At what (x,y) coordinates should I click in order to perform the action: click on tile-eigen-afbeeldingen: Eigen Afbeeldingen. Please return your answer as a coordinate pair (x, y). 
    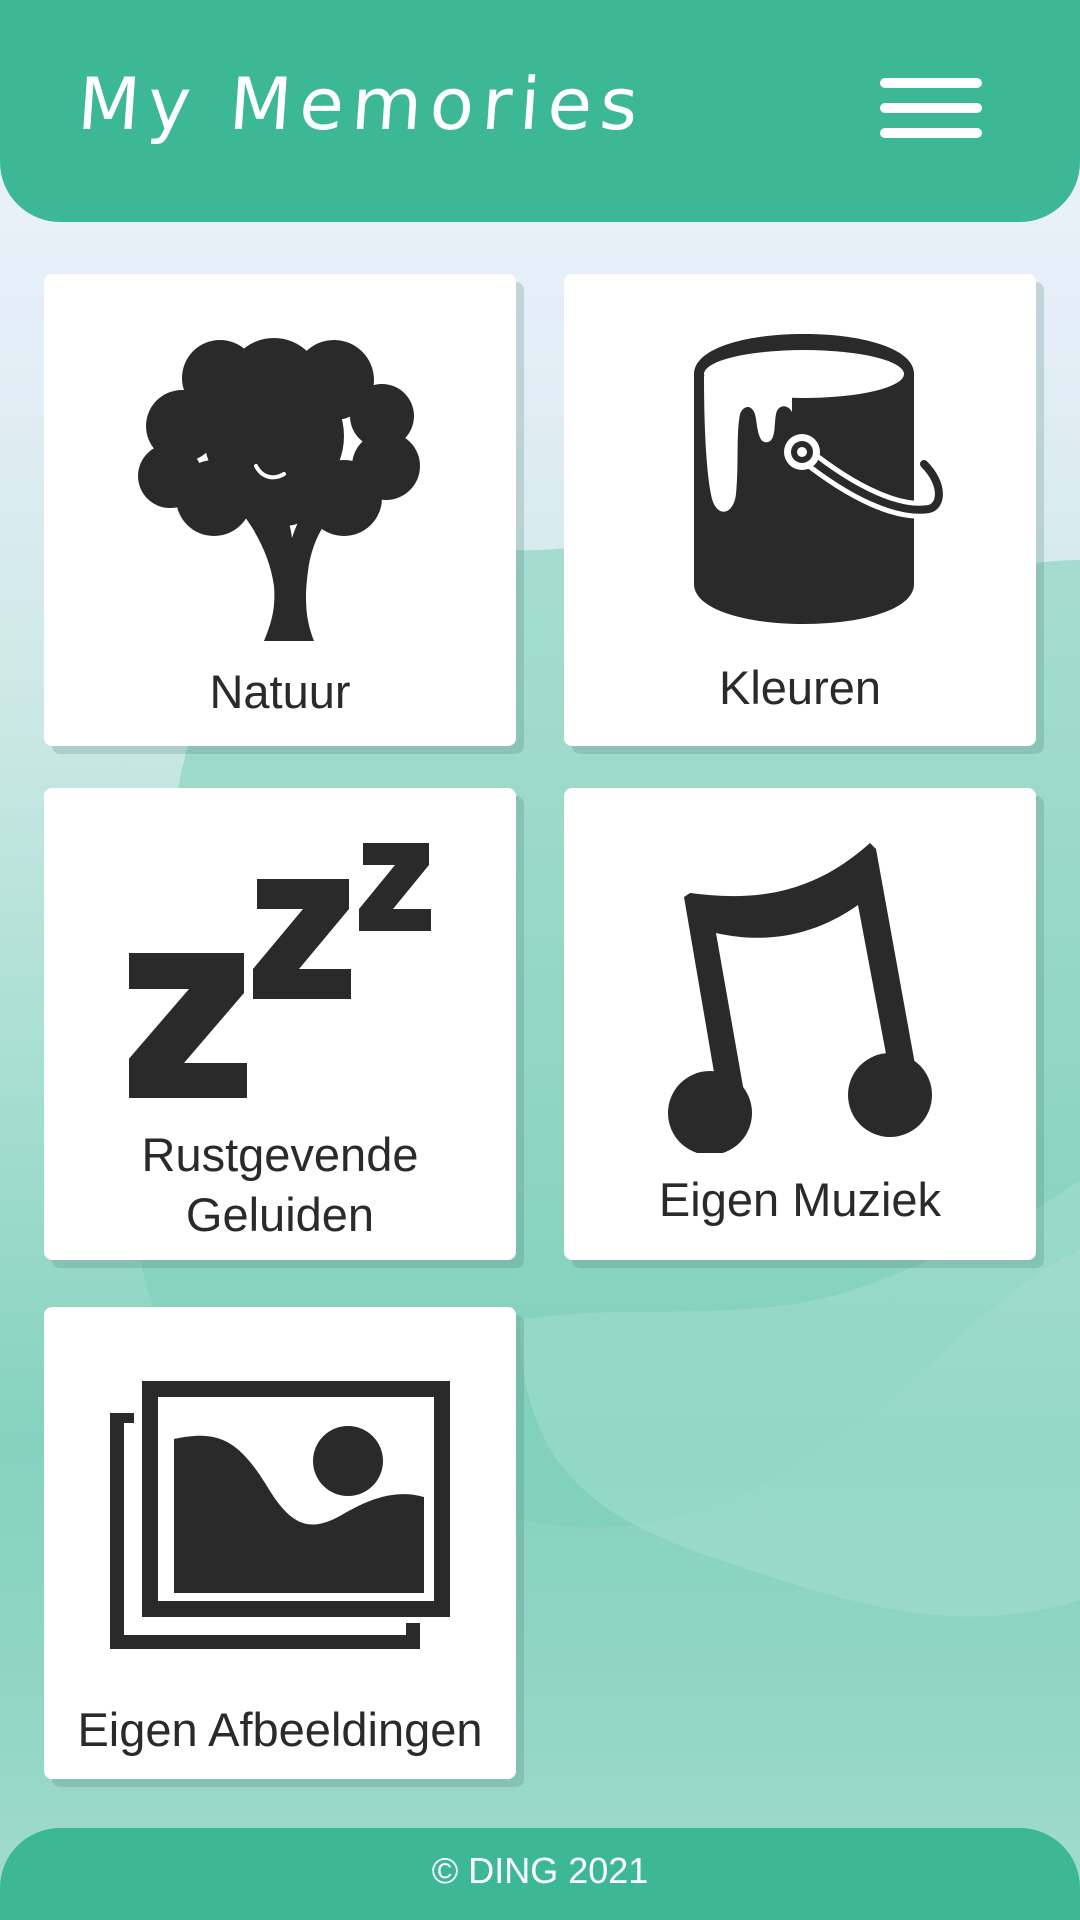
    Looking at the image, I should click on (280, 1543).